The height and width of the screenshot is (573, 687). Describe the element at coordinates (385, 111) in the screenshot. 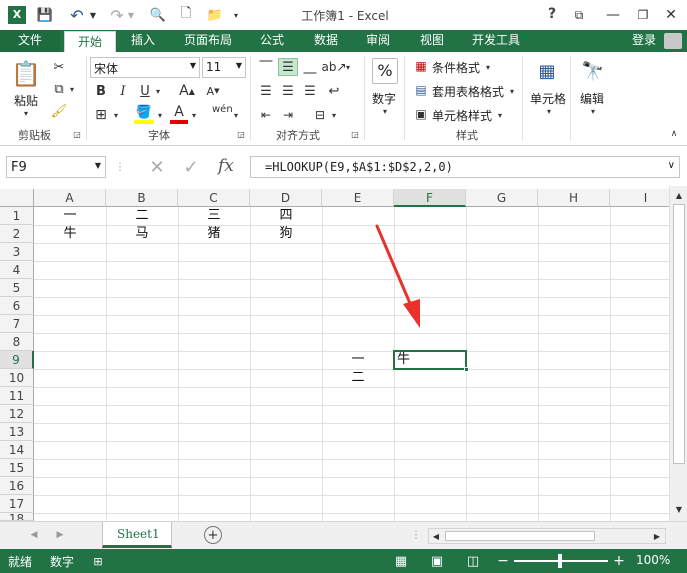

I see `number-dropdown-icon: ▾` at that location.